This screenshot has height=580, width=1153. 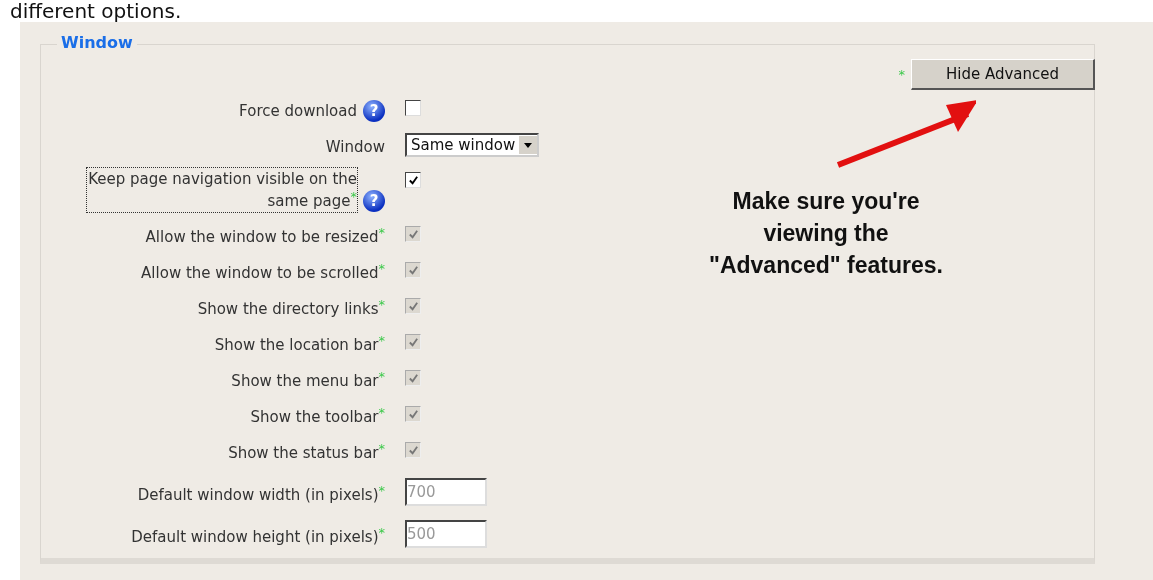 What do you see at coordinates (901, 74) in the screenshot?
I see `required-mark: *` at bounding box center [901, 74].